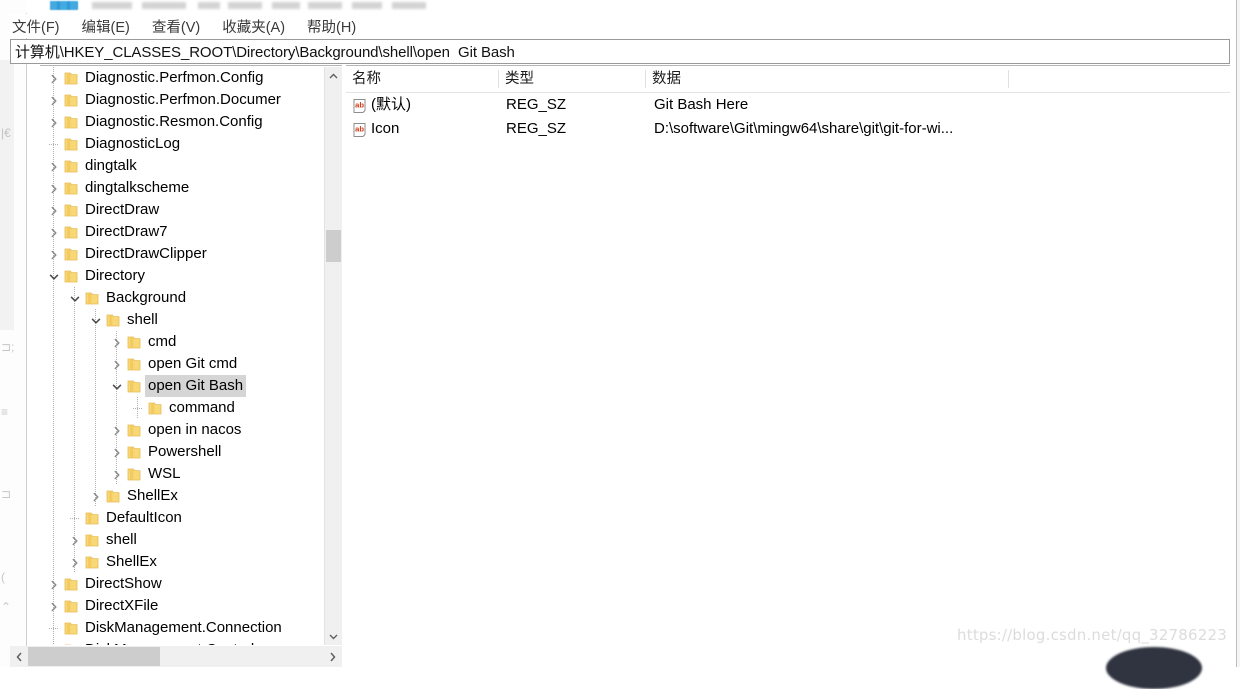 The width and height of the screenshot is (1240, 689). What do you see at coordinates (253, 26) in the screenshot?
I see `menu-favorites: 收藏夹(A)` at bounding box center [253, 26].